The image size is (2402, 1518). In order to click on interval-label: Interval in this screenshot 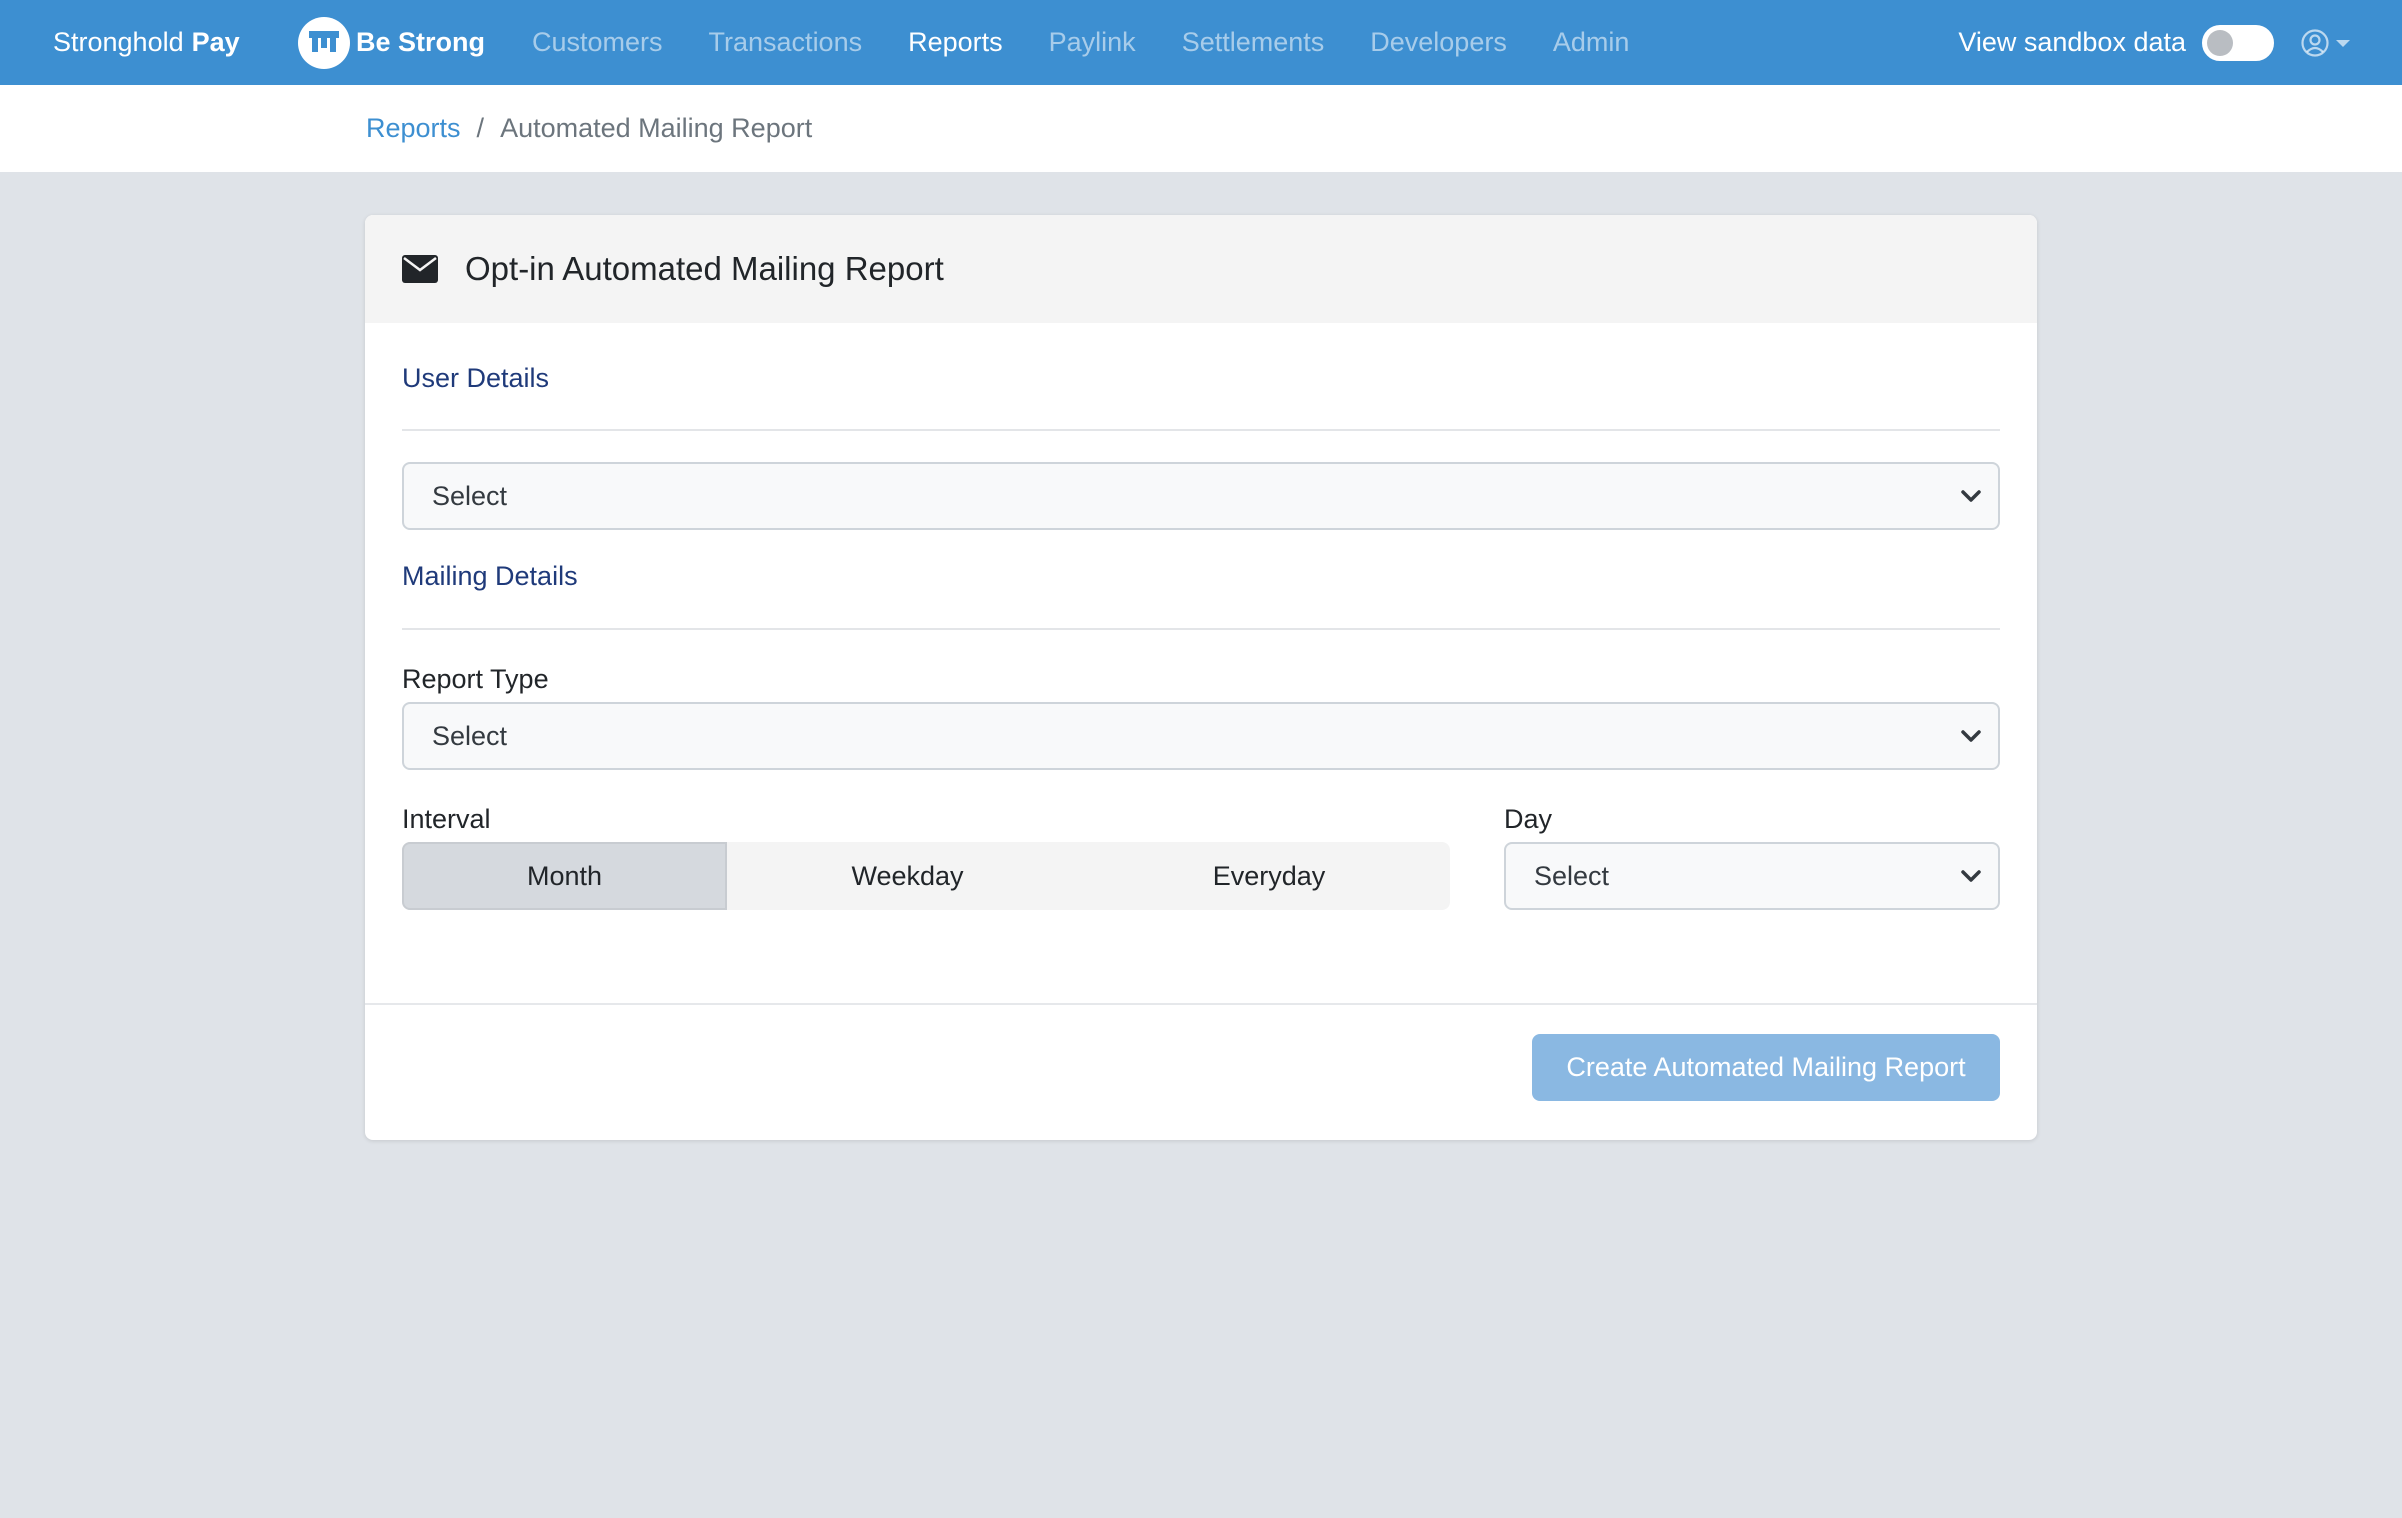, I will do `click(446, 819)`.